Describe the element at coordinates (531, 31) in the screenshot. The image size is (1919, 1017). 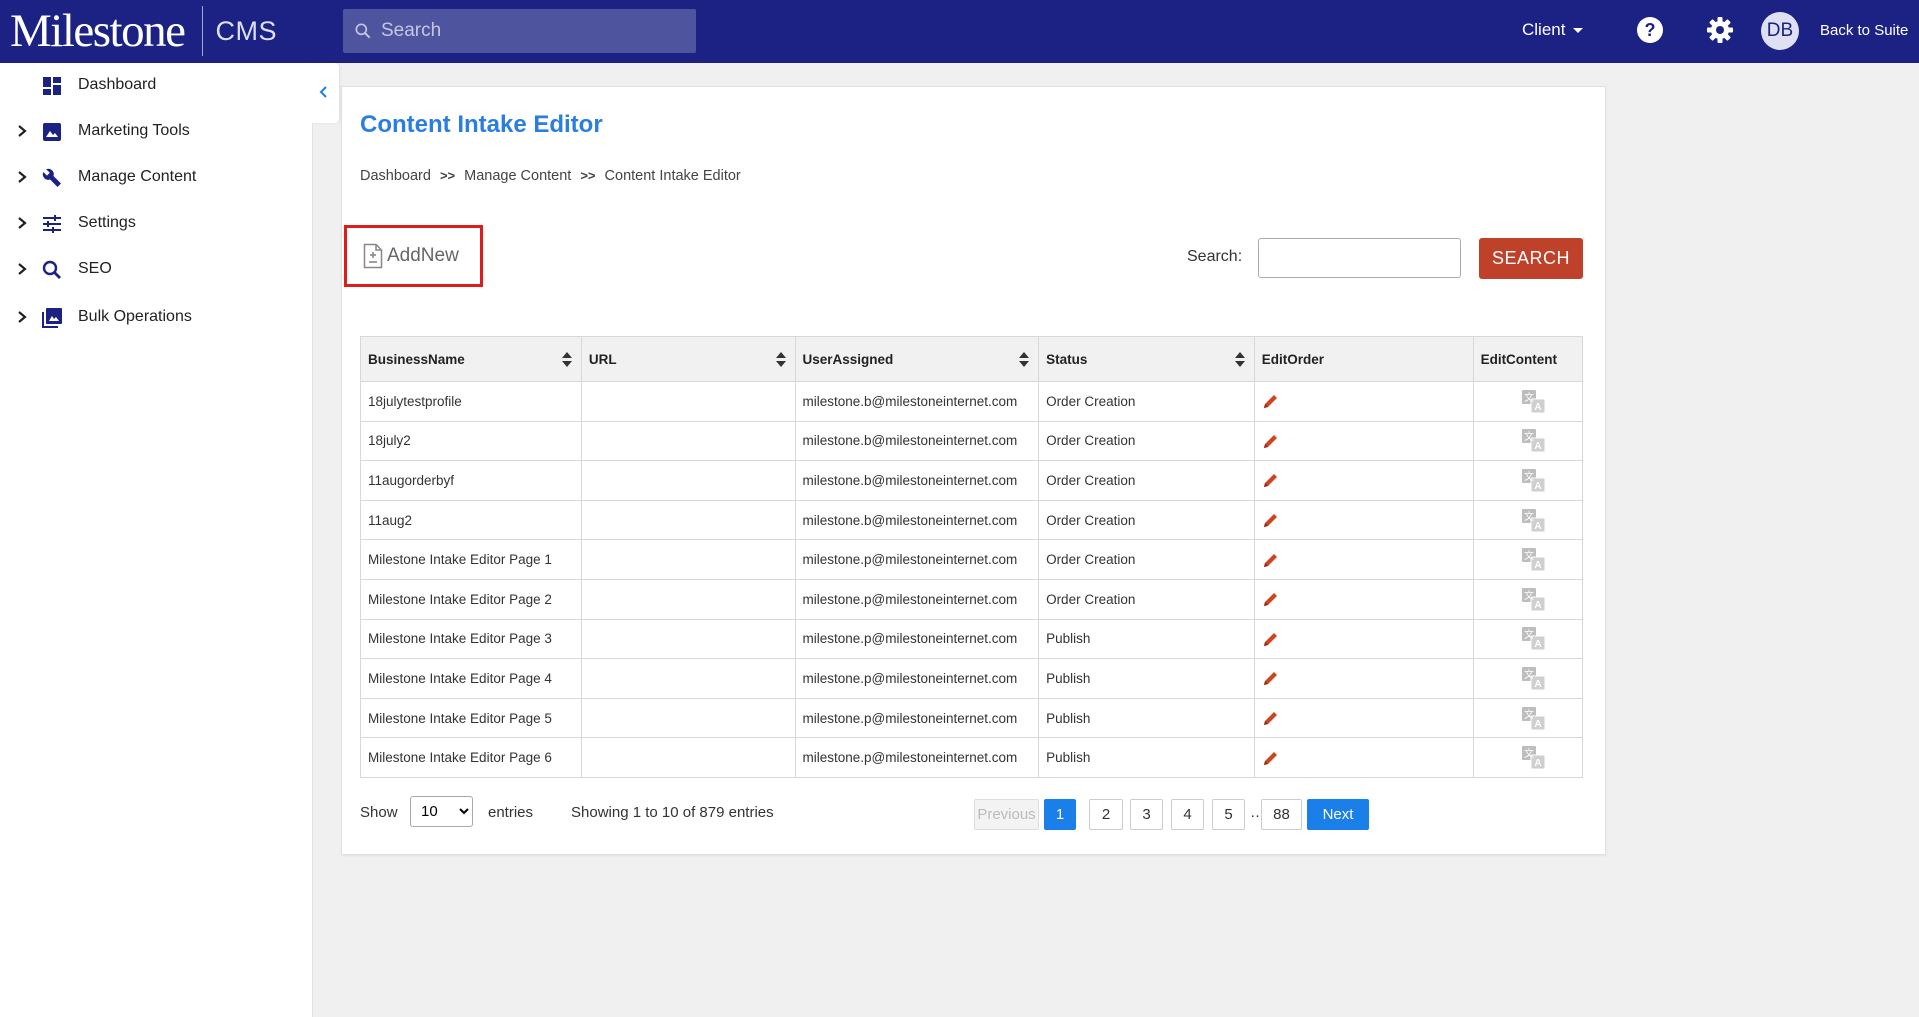
I see `global-search-input` at that location.